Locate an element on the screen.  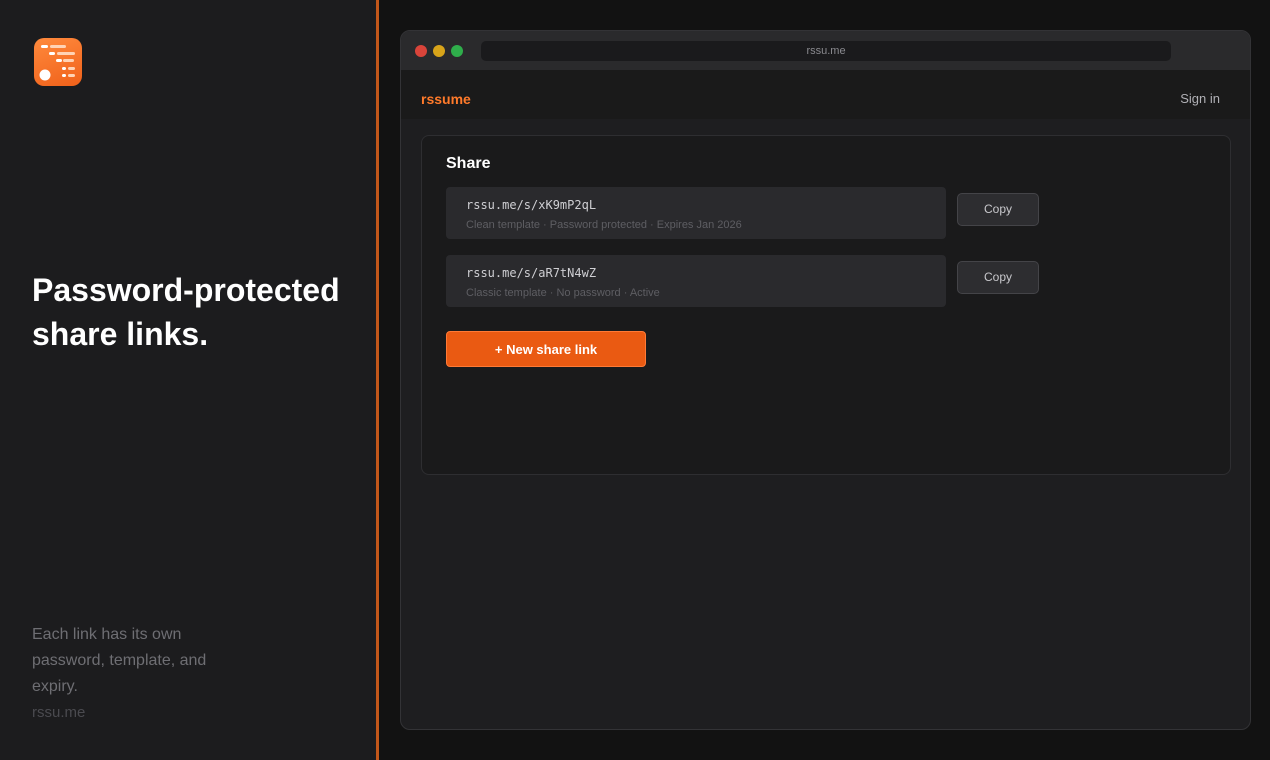
share-link-url: rssu.me/s/xK9mP2qL is located at coordinates (531, 205).